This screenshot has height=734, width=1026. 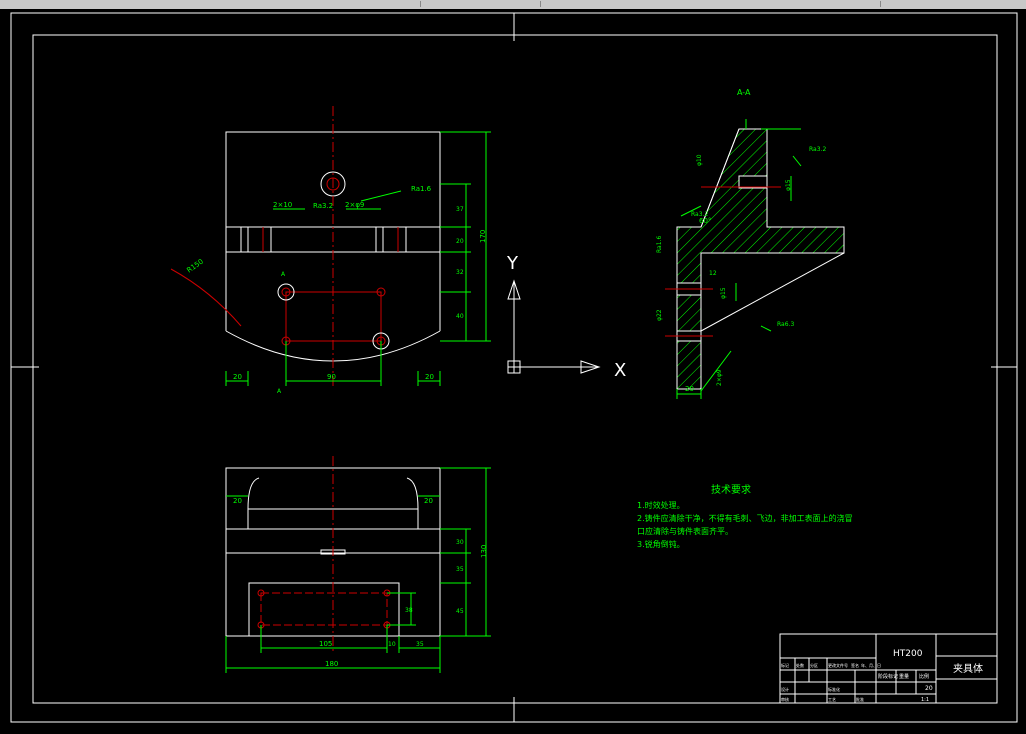 What do you see at coordinates (195, 266) in the screenshot?
I see `dim-radius: R150` at bounding box center [195, 266].